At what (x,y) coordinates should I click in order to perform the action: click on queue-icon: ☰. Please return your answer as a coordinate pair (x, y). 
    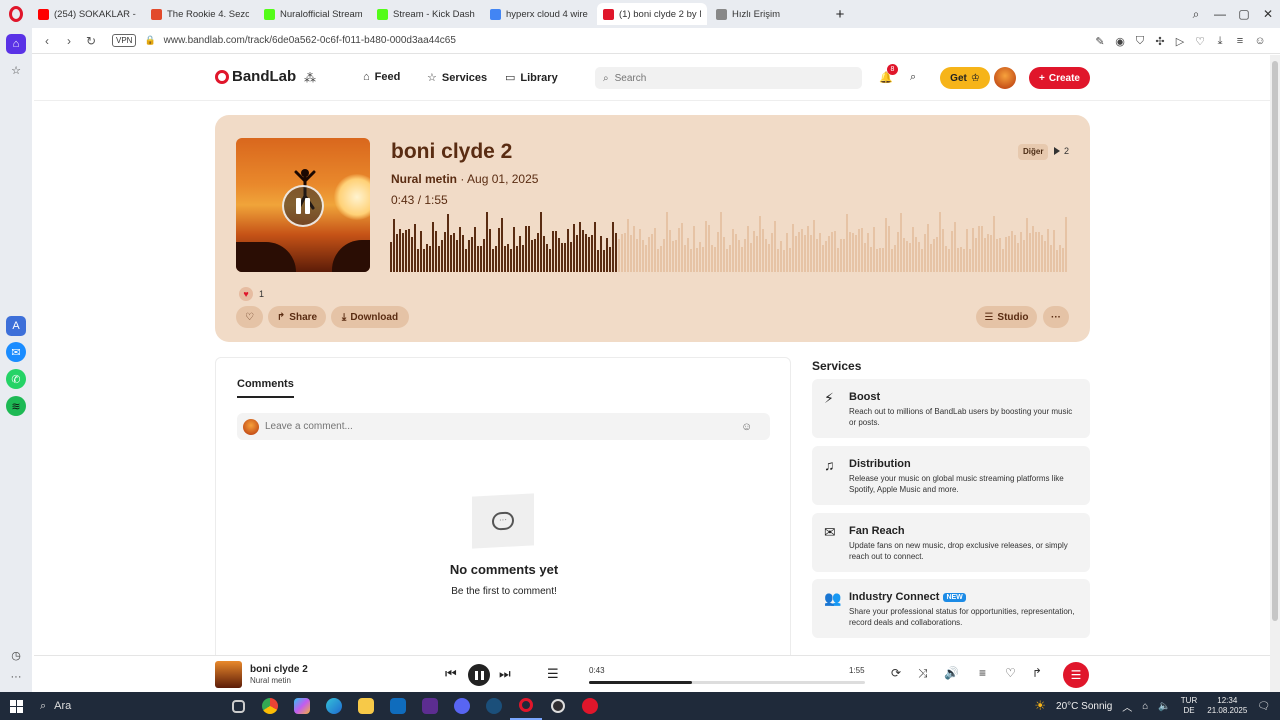
    Looking at the image, I should click on (553, 674).